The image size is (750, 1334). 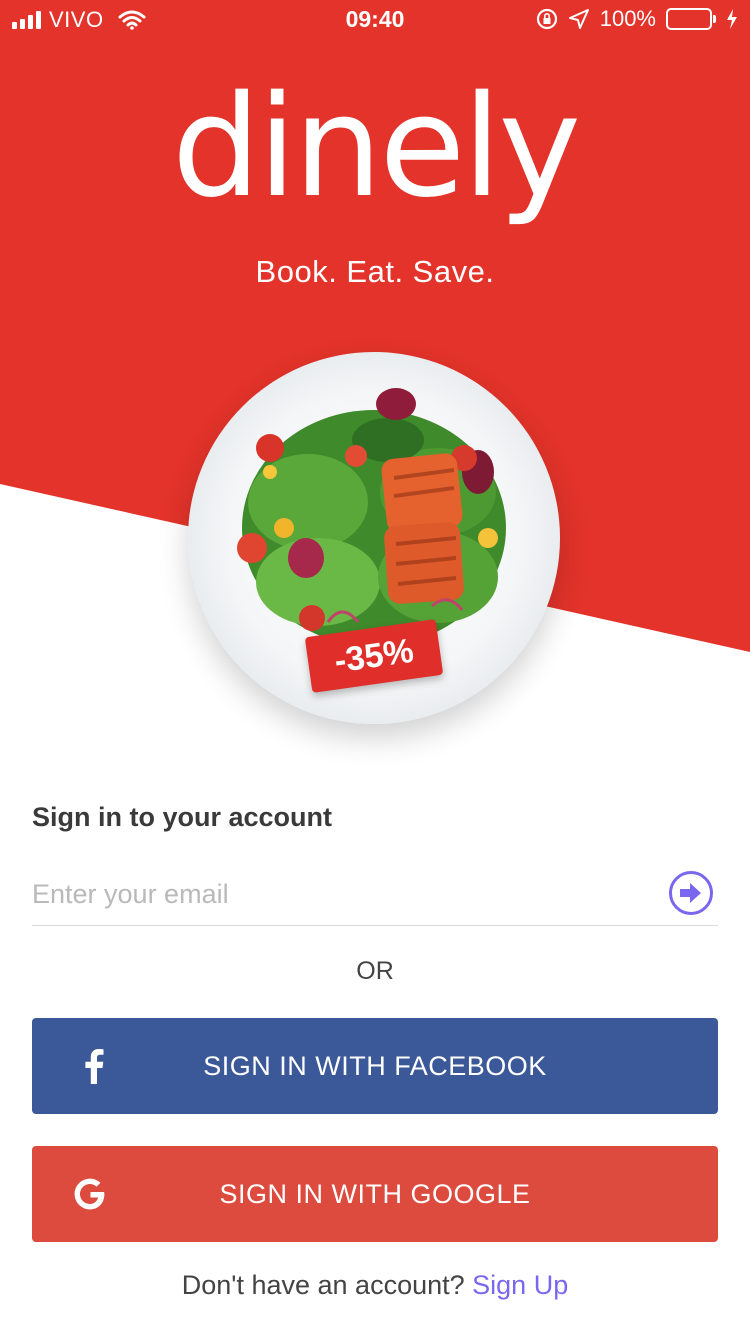 I want to click on status-bar: VIVO 09:40 100%, so click(x=375, y=20).